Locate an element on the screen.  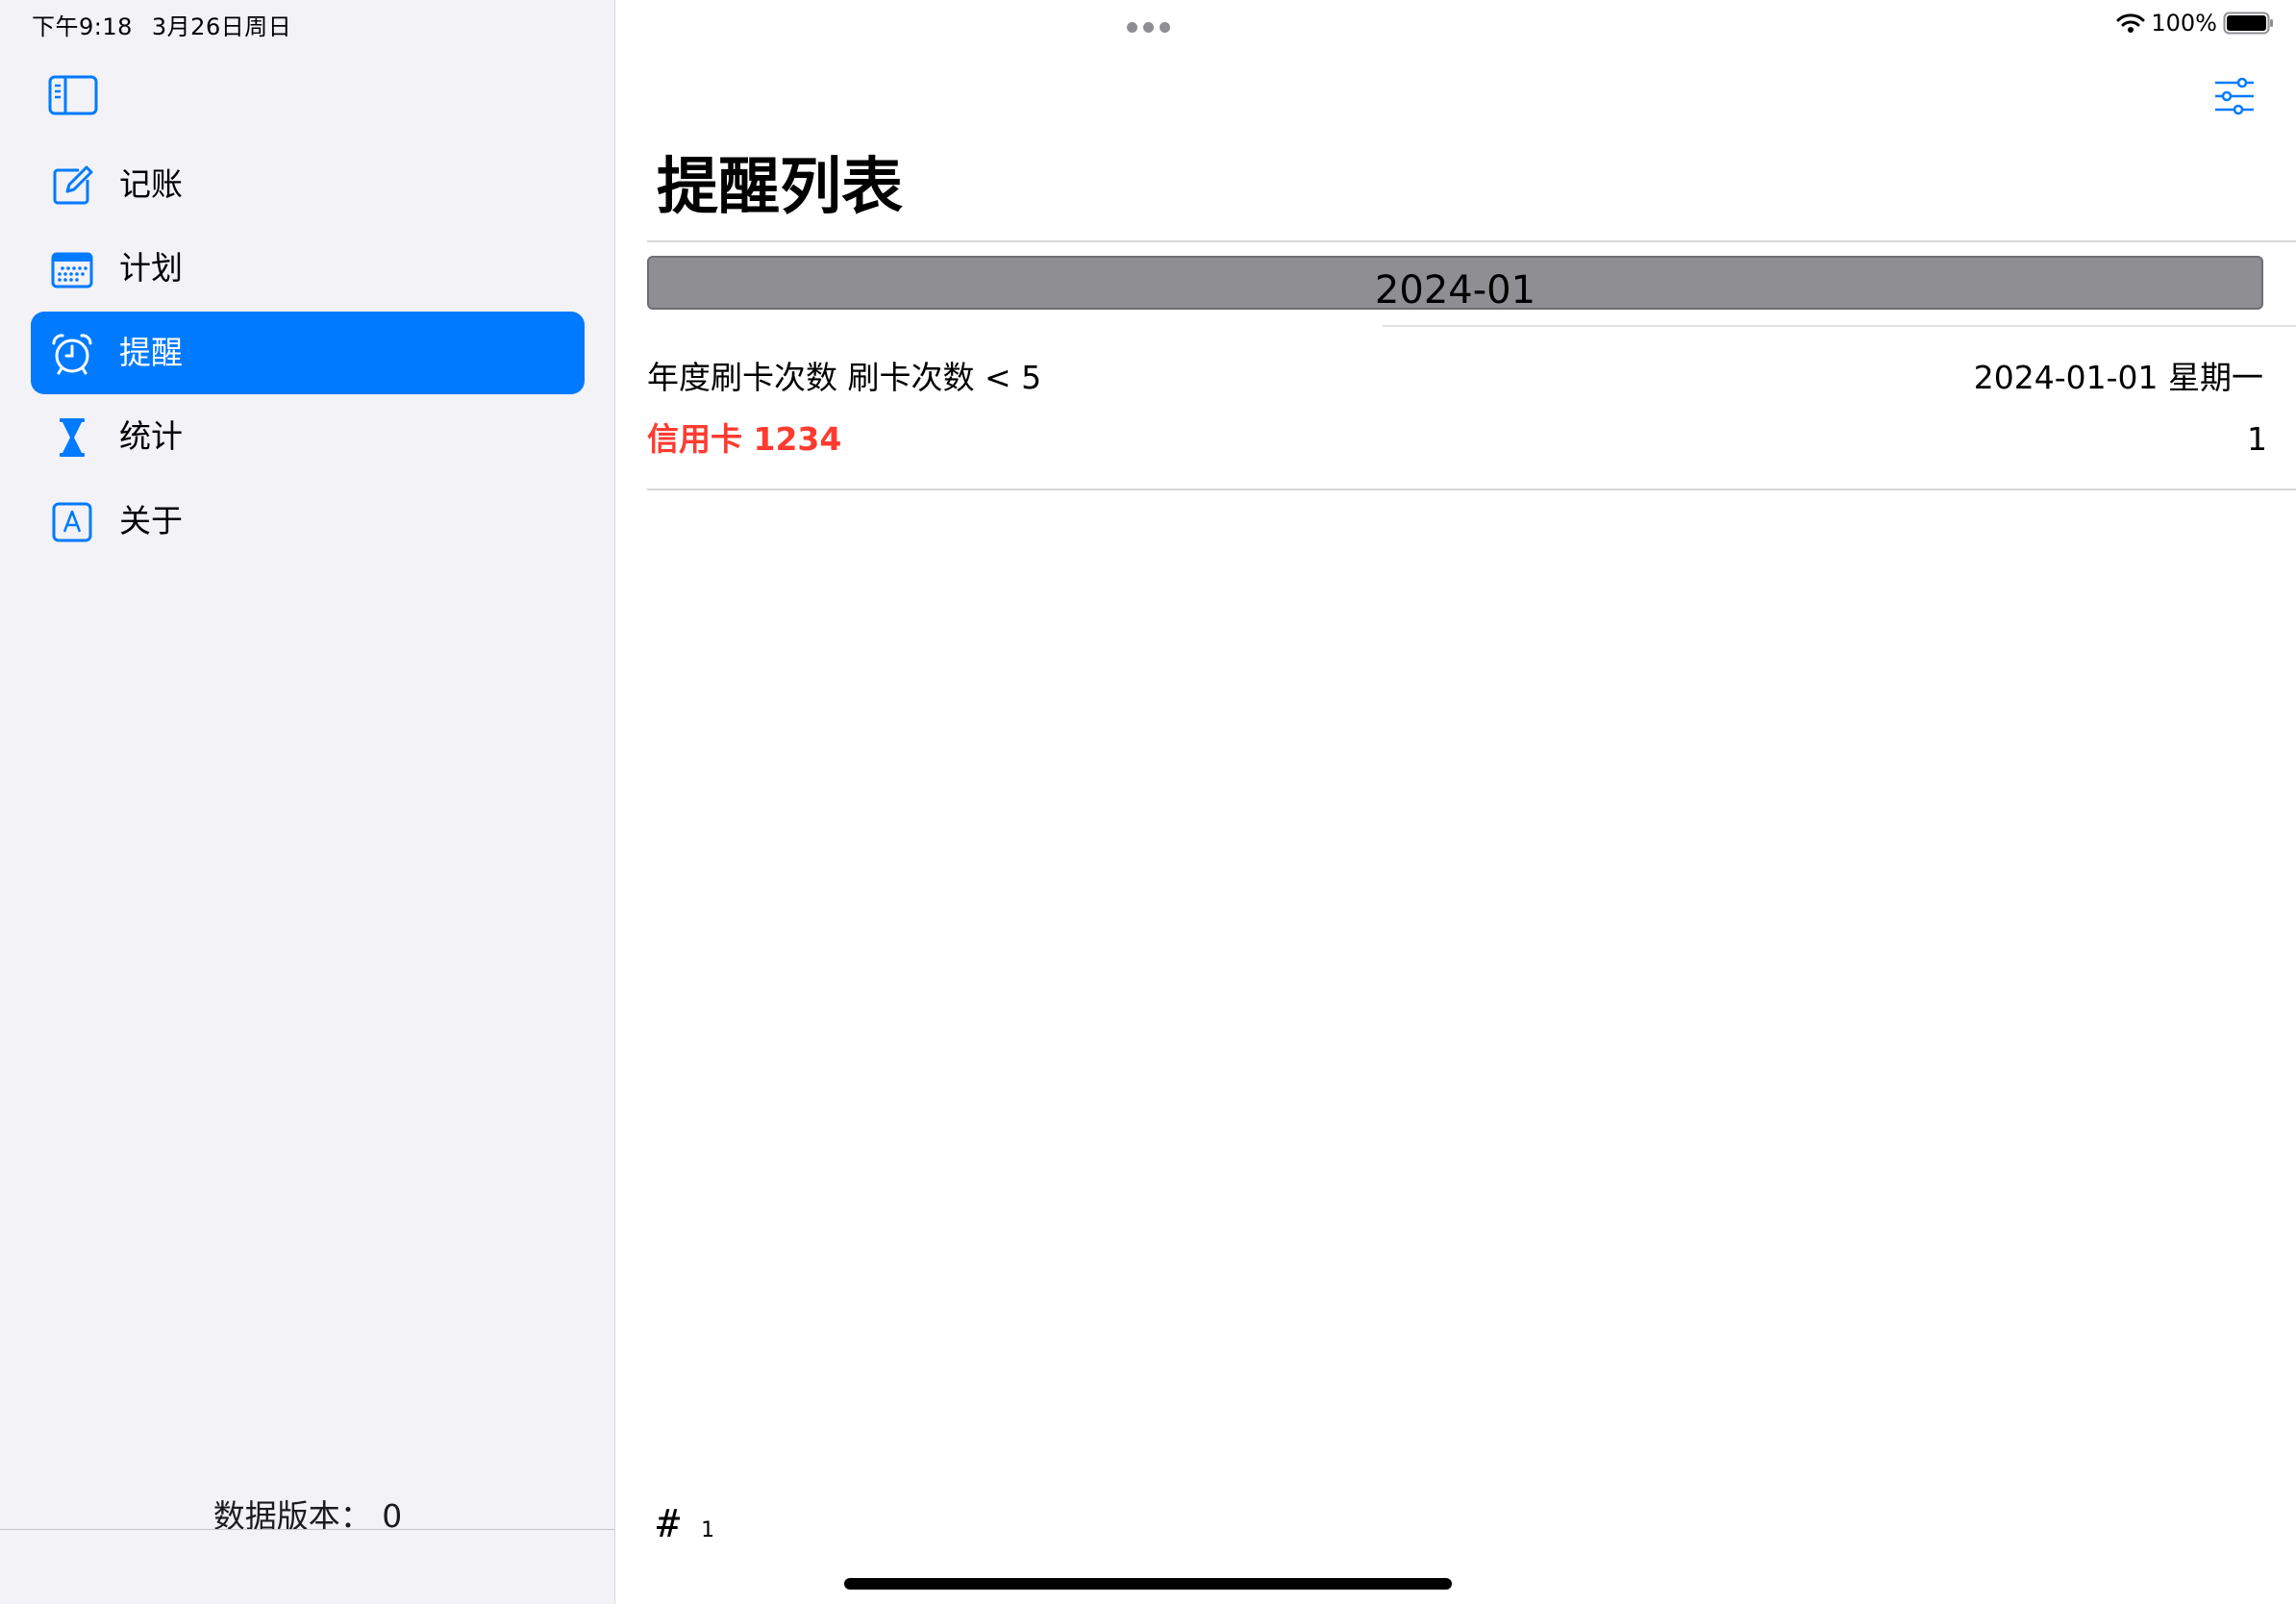
status-bar-right: 100% is located at coordinates (2195, 23).